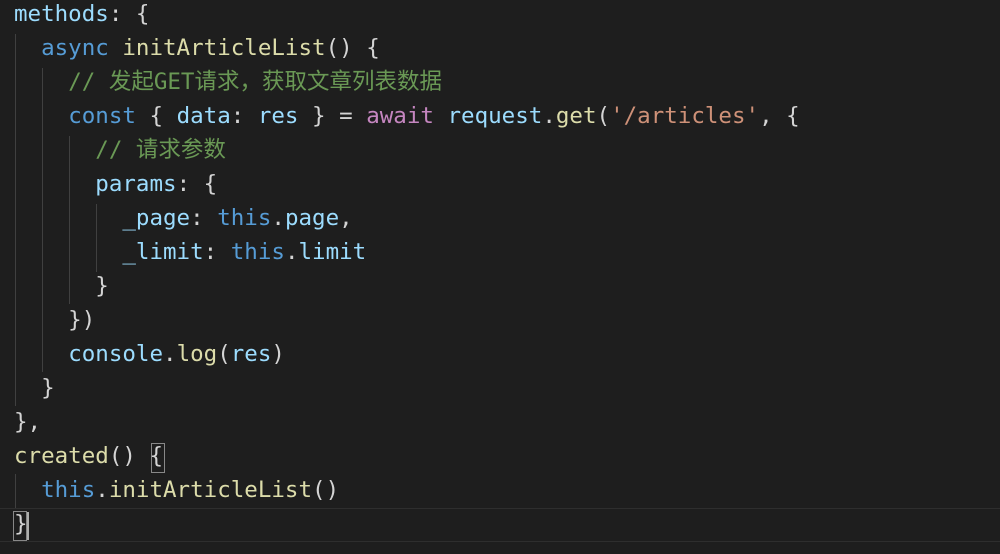 The width and height of the screenshot is (1000, 554). I want to click on code-token: ), so click(278, 354).